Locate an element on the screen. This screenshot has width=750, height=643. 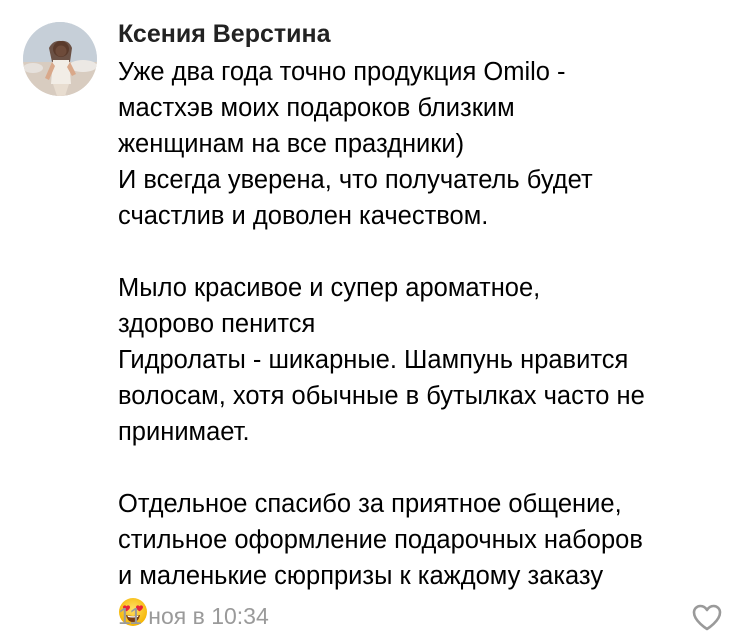
comment-timestamp: 11 ноя в 10:34 is located at coordinates (193, 616).